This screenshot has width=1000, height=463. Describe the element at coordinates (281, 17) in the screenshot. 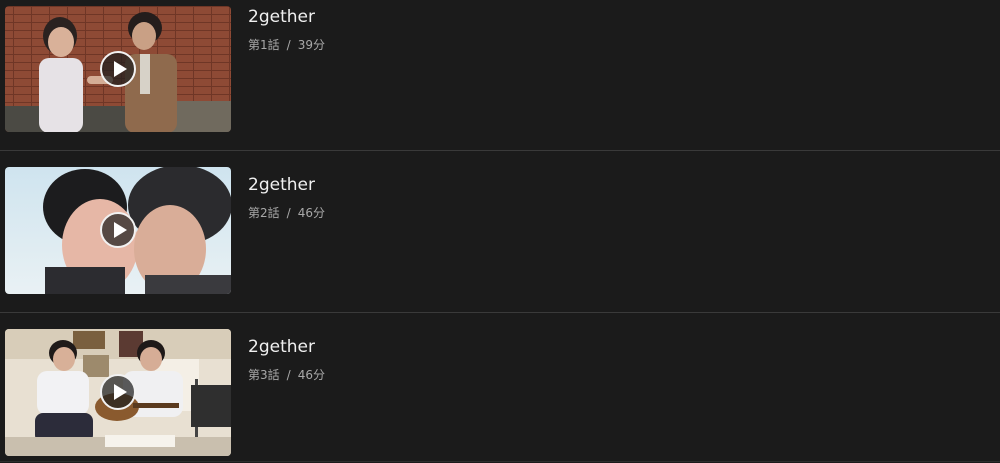

I see `episode-1-title: 2gether` at that location.